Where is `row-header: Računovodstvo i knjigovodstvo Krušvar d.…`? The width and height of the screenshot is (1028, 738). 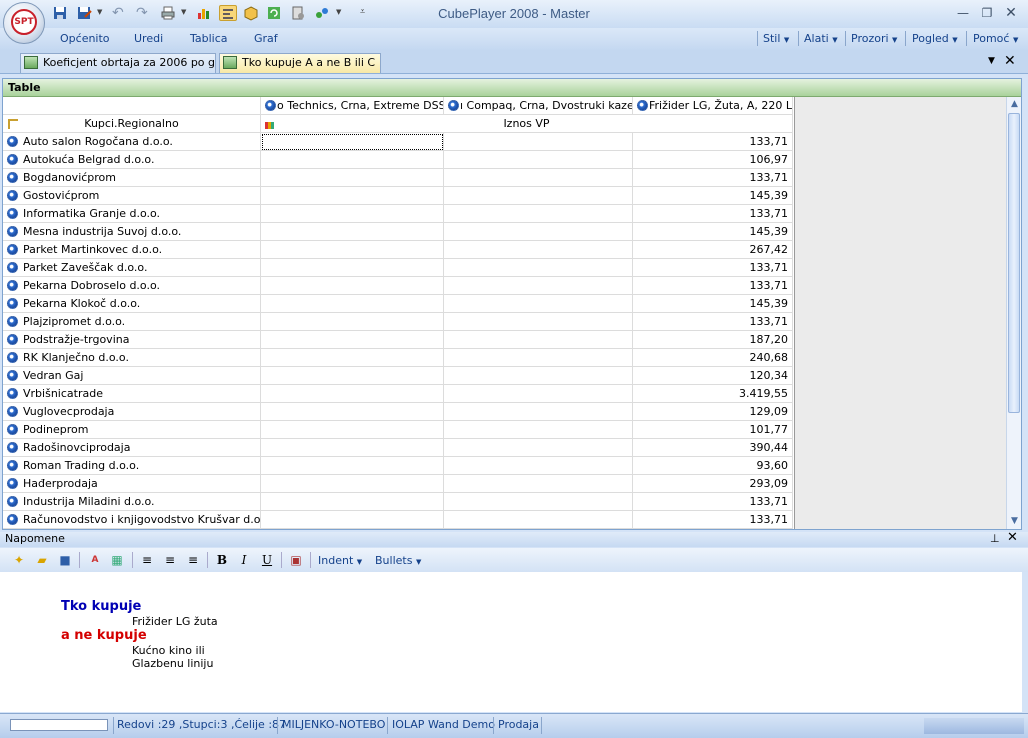
row-header: Računovodstvo i knjigovodstvo Krušvar d.… is located at coordinates (132, 520).